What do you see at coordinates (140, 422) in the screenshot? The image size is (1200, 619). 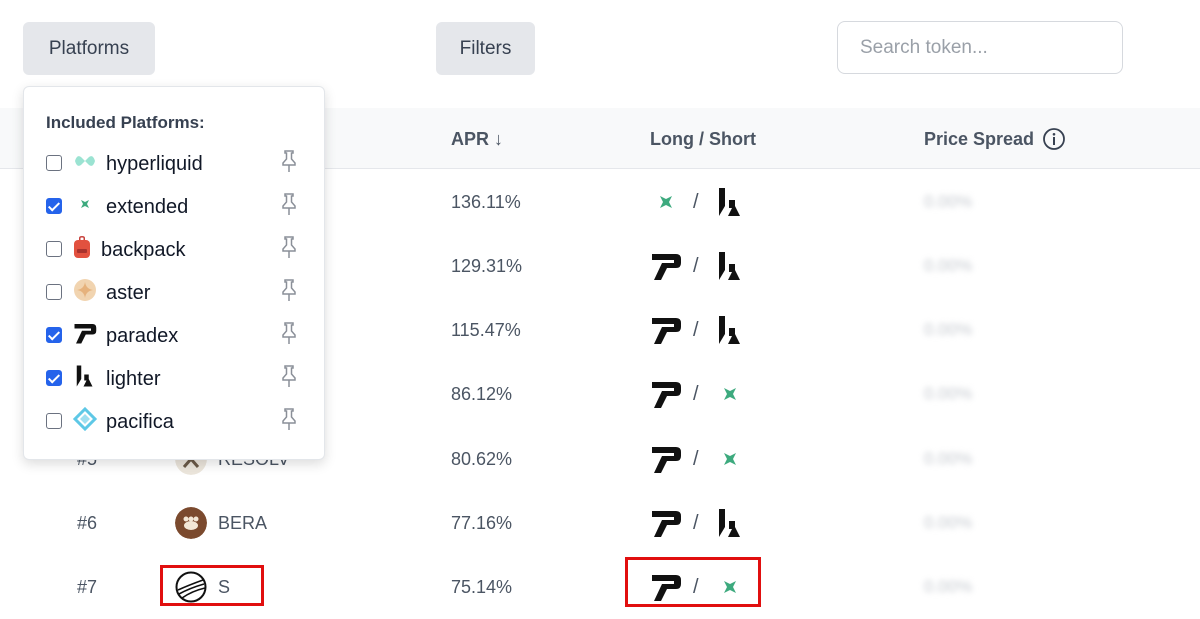 I see `platform-name: pacifica` at bounding box center [140, 422].